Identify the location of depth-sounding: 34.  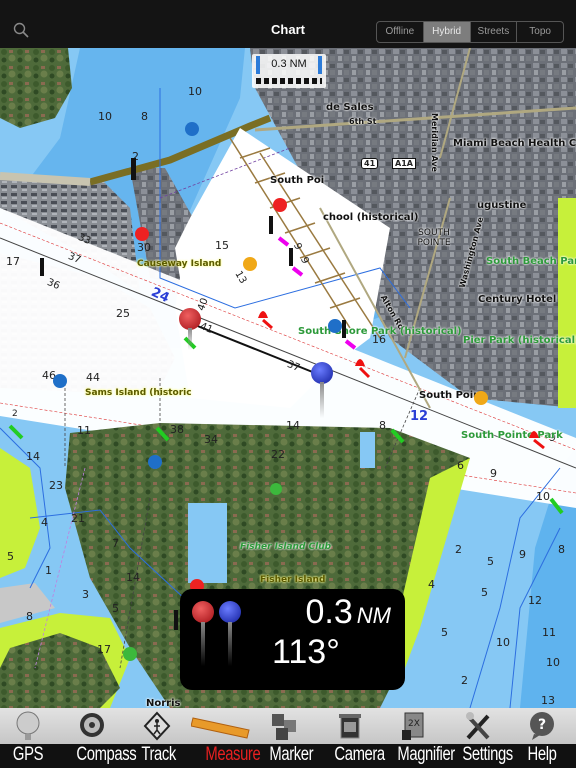
(211, 439).